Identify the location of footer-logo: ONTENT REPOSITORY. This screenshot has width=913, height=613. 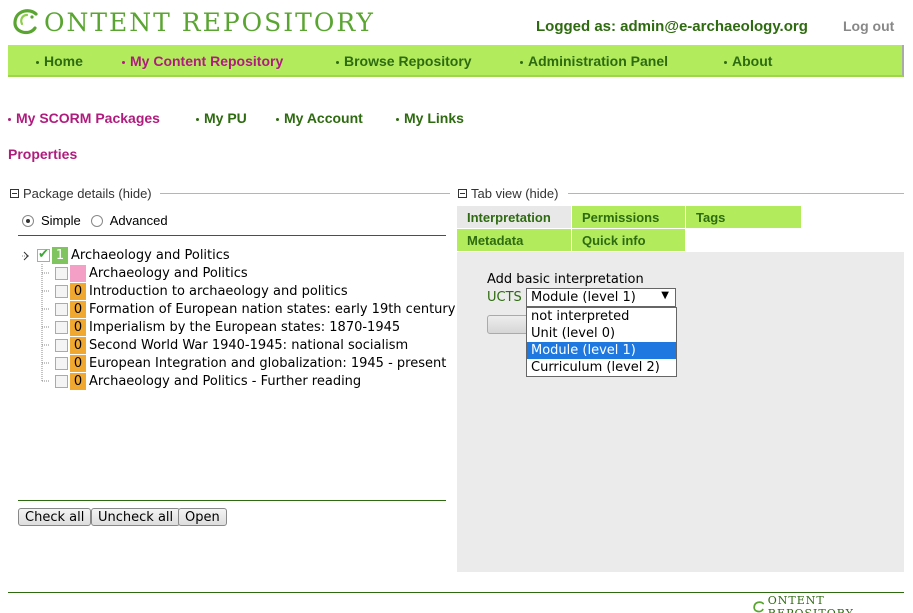
(832, 603).